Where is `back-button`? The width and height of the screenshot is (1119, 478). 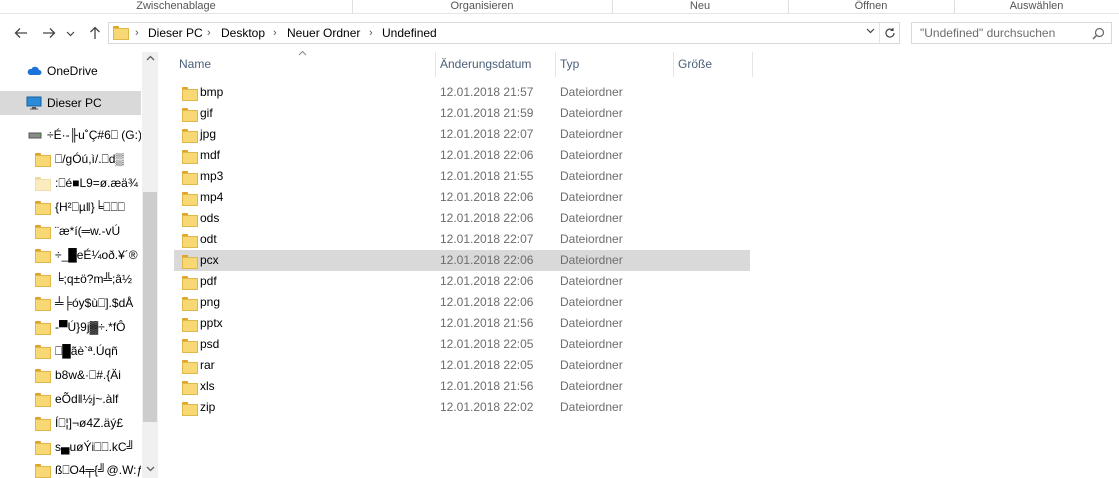
back-button is located at coordinates (21, 33).